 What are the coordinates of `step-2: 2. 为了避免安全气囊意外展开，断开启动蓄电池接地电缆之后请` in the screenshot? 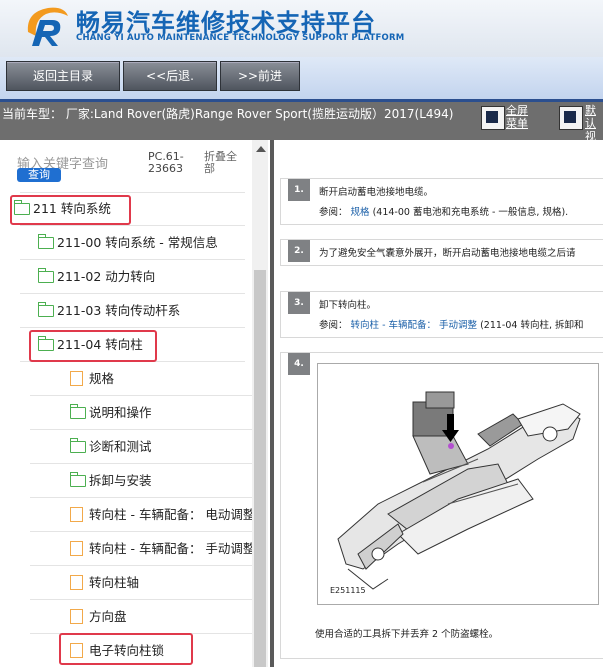 It's located at (441, 252).